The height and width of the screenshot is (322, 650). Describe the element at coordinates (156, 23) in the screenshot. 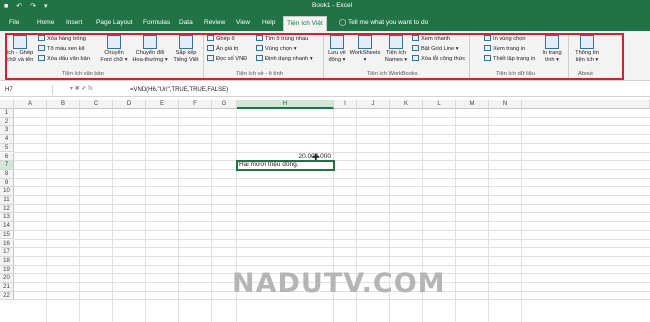

I see `tab-formulas: Formulas` at that location.